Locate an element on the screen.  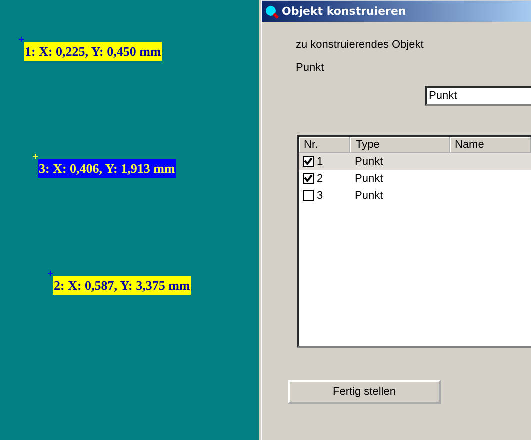
list-row: 2 Punkt is located at coordinates (415, 178).